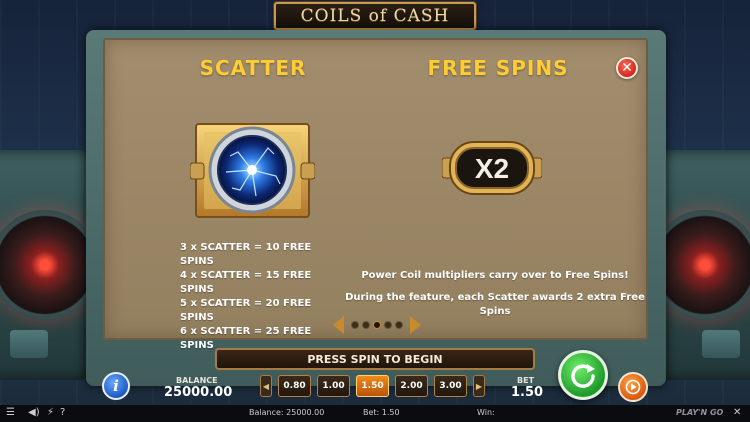  I want to click on game-logo: COILS of CASH, so click(375, 16).